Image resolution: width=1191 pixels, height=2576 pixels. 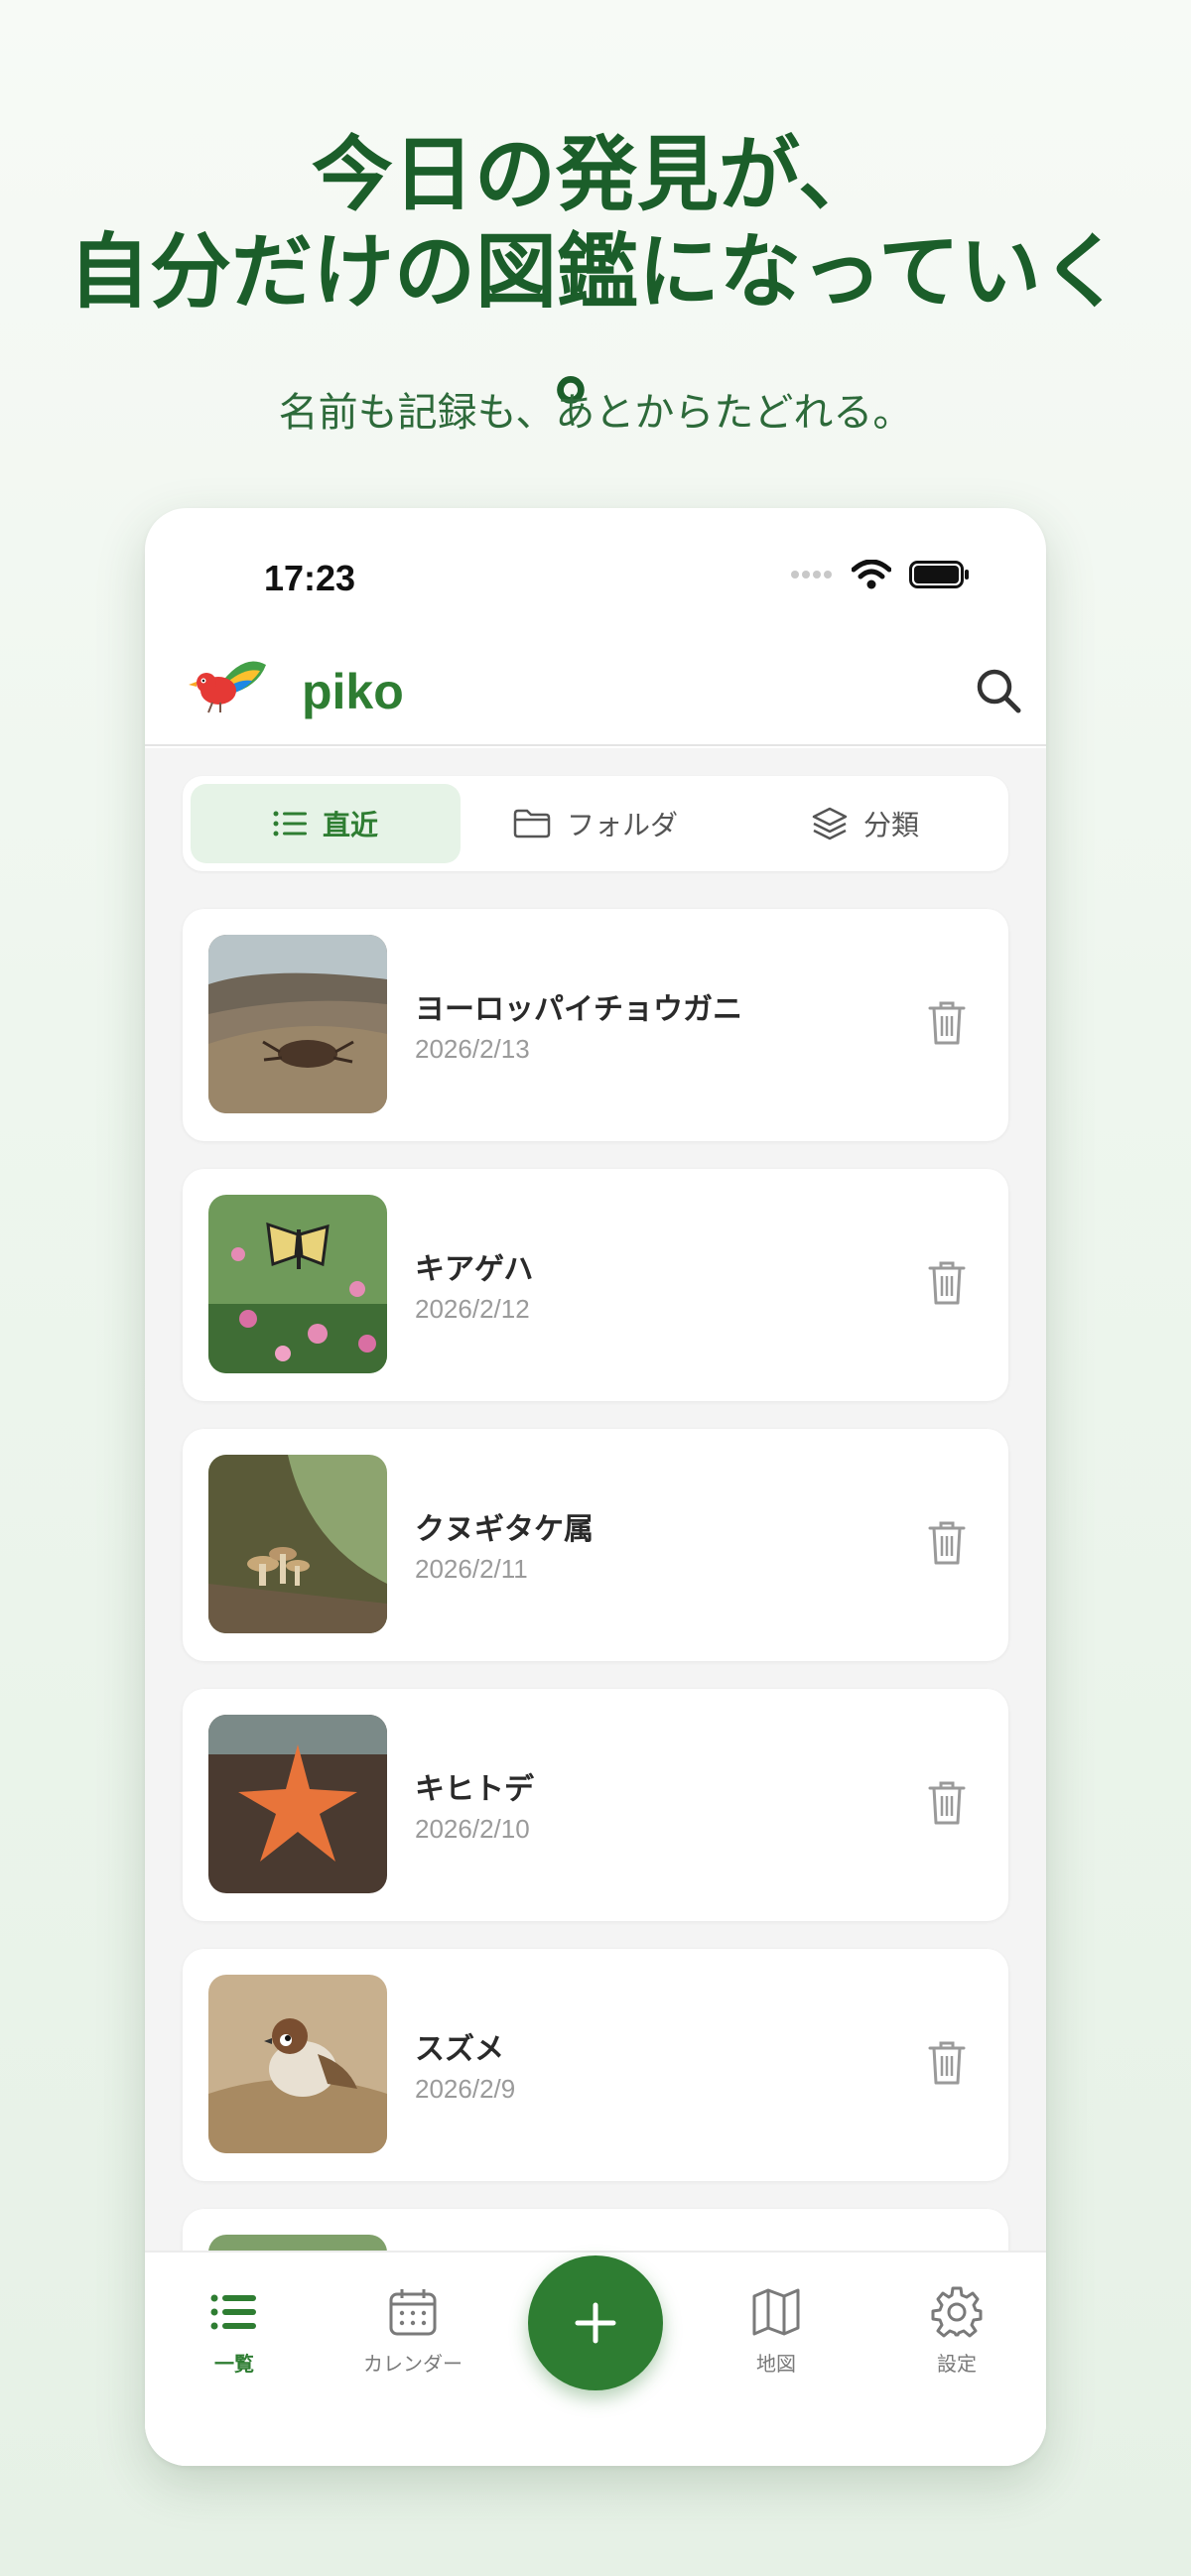 I want to click on plus-icon, so click(x=595, y=2323).